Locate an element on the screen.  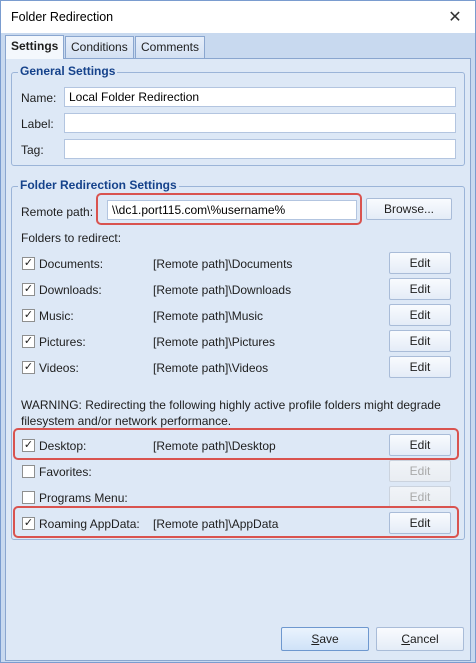
cancel-button: Cancel is located at coordinates (420, 639).